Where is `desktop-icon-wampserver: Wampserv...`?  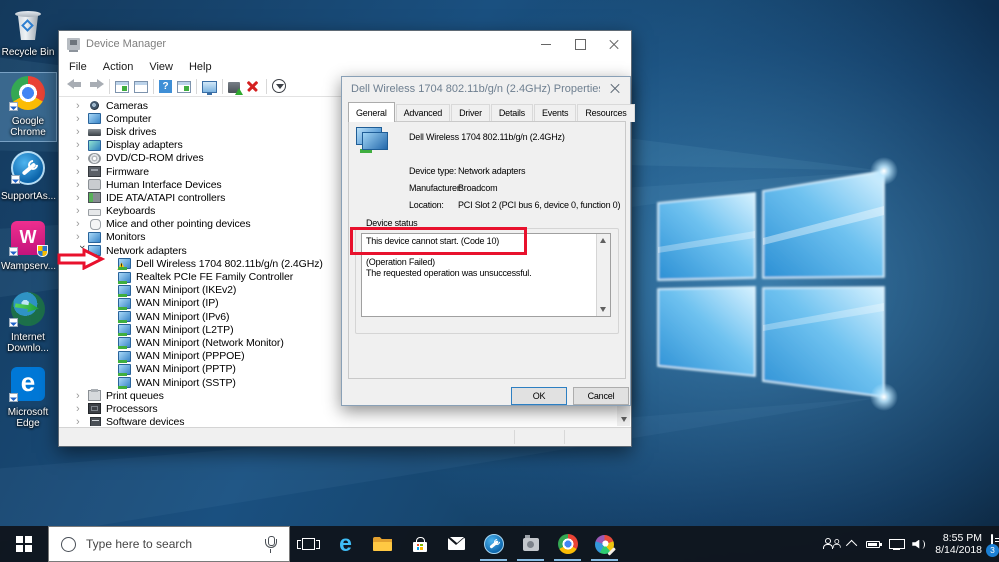 desktop-icon-wampserver: Wampserv... is located at coordinates (28, 246).